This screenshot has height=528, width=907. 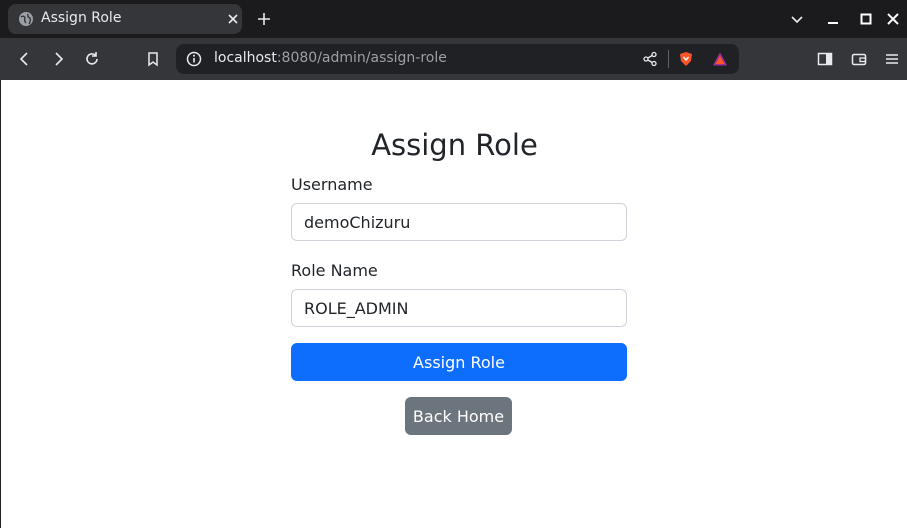 What do you see at coordinates (457, 59) in the screenshot?
I see `address-bar: localhost:8080/admin/assign-role` at bounding box center [457, 59].